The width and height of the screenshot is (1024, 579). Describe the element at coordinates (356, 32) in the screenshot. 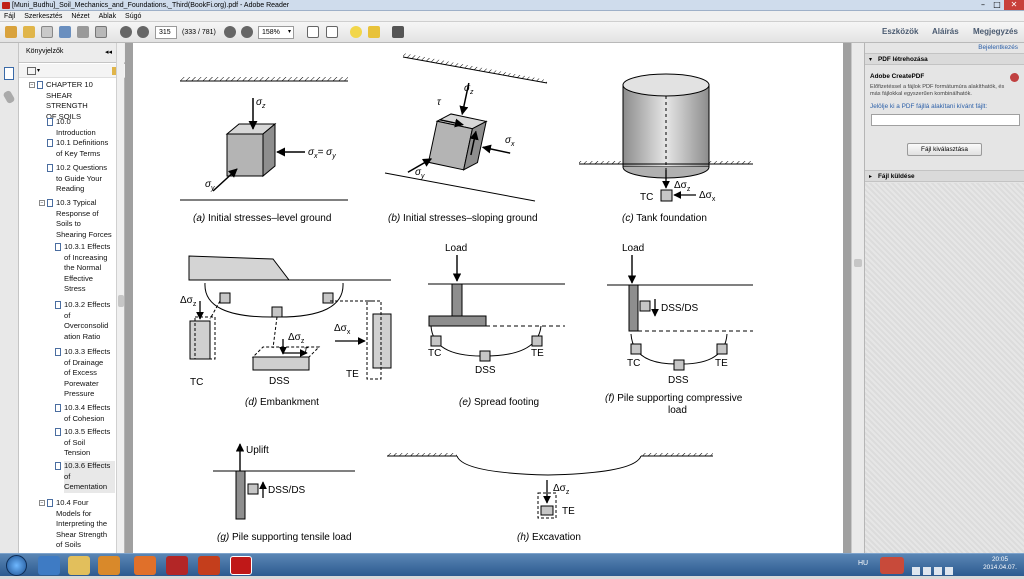

I see `comment-icon` at that location.